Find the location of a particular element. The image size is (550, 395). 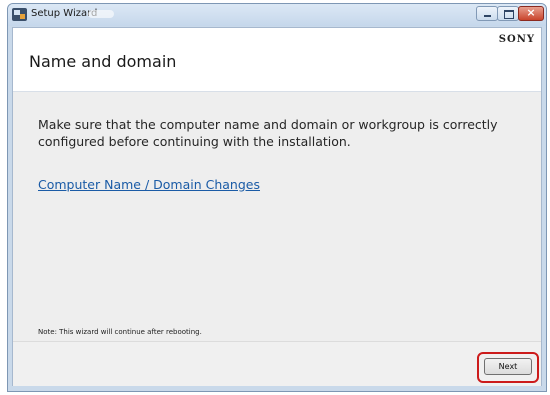

window-bottom-border is located at coordinates (277, 388).